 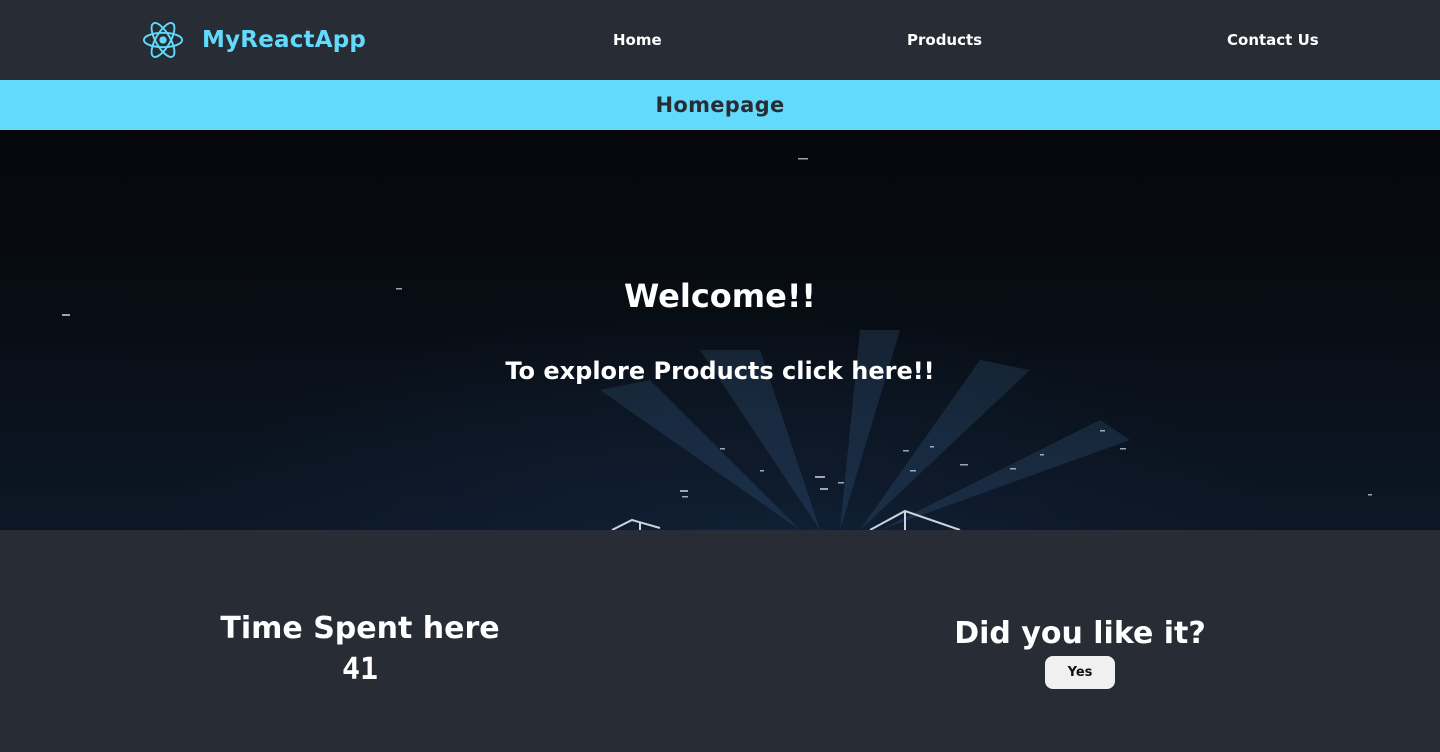 What do you see at coordinates (944, 40) in the screenshot?
I see `nav-link-products: Products` at bounding box center [944, 40].